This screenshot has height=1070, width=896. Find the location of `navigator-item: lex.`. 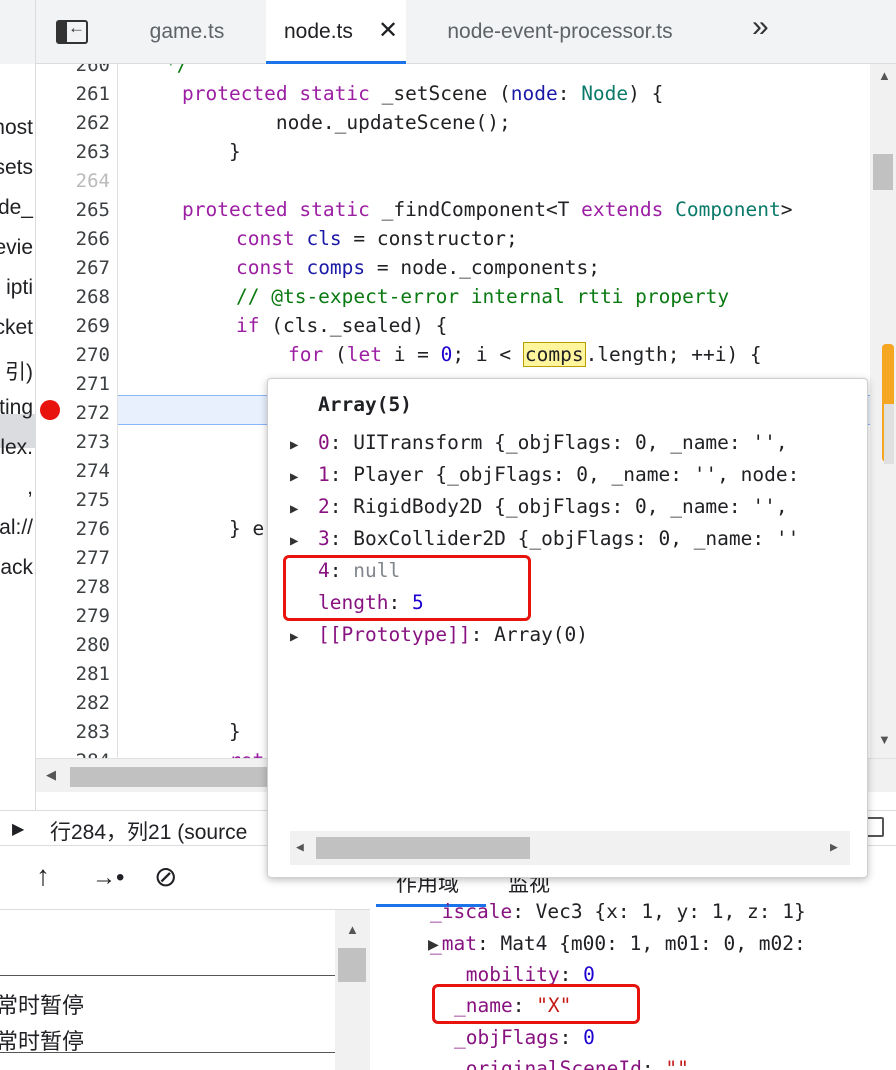

navigator-item: lex. is located at coordinates (16, 448).